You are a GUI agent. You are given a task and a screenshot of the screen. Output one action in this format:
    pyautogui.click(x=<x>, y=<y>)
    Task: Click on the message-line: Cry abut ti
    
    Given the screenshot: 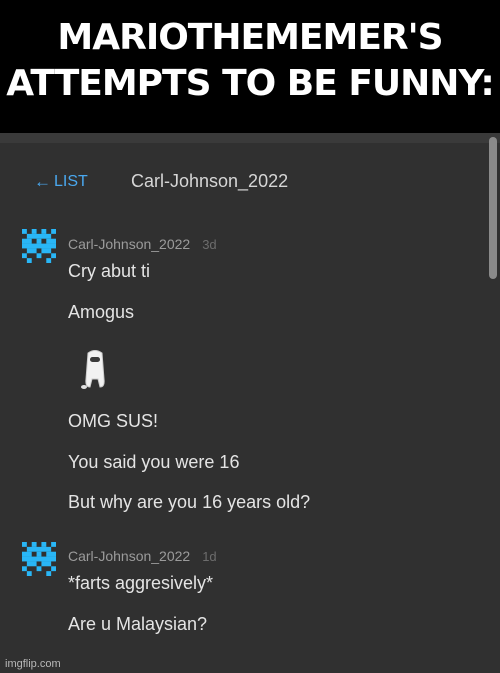 What is the action you would take?
    pyautogui.click(x=109, y=271)
    